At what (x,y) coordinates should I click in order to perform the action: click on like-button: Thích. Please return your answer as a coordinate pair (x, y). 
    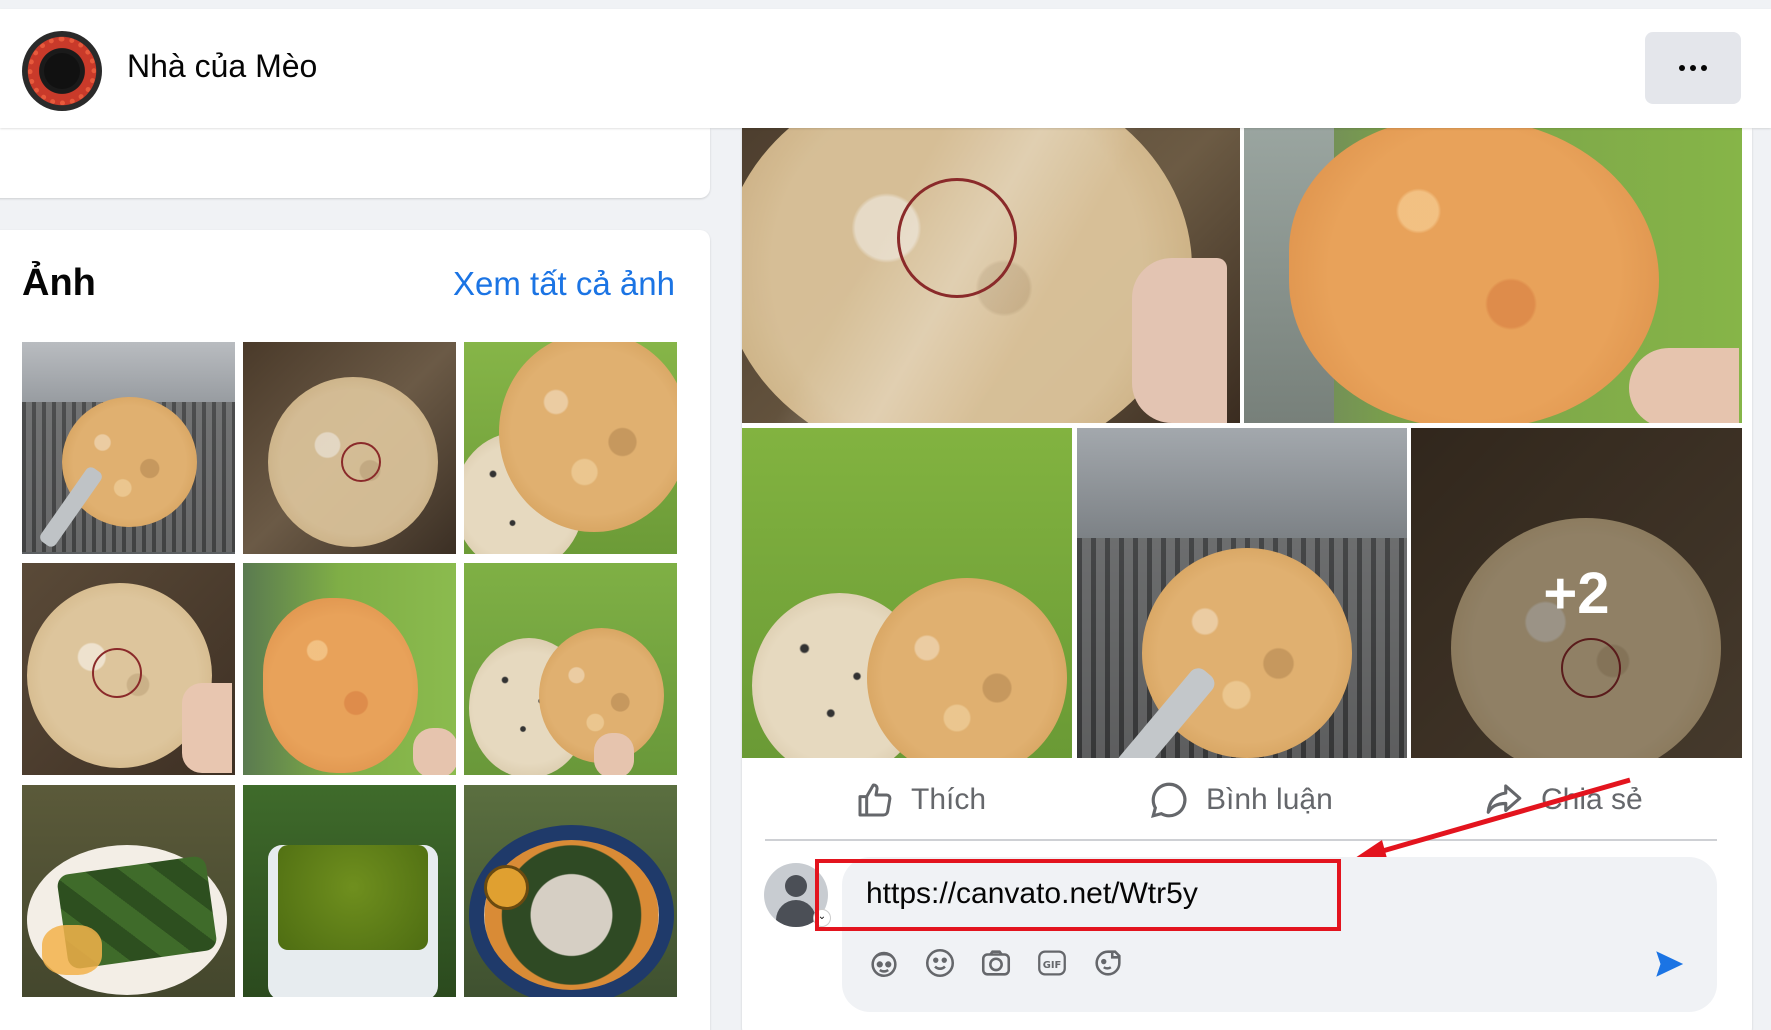
    Looking at the image, I should click on (920, 800).